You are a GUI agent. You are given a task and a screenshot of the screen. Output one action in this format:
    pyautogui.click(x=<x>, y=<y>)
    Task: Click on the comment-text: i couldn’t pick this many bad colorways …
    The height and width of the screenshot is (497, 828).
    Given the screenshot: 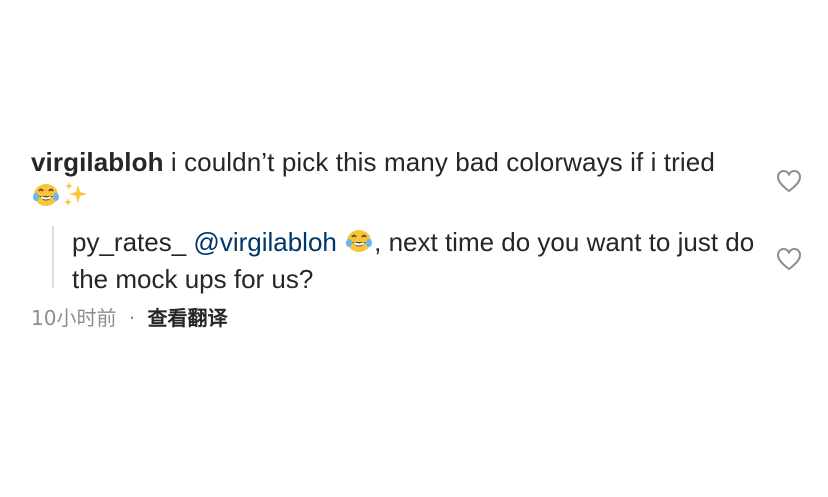 What is the action you would take?
    pyautogui.click(x=439, y=162)
    